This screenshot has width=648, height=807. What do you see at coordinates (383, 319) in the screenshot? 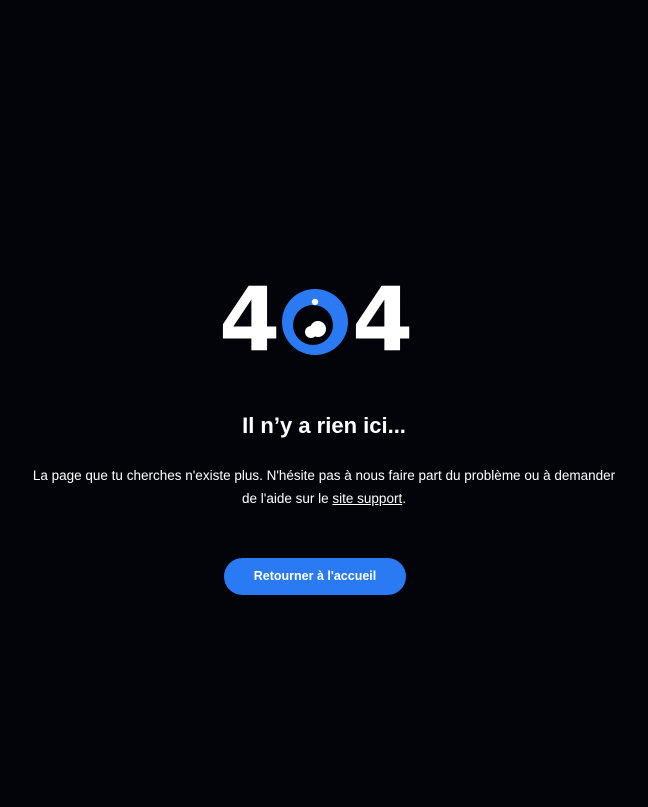
I see `error-digit-right: 4` at bounding box center [383, 319].